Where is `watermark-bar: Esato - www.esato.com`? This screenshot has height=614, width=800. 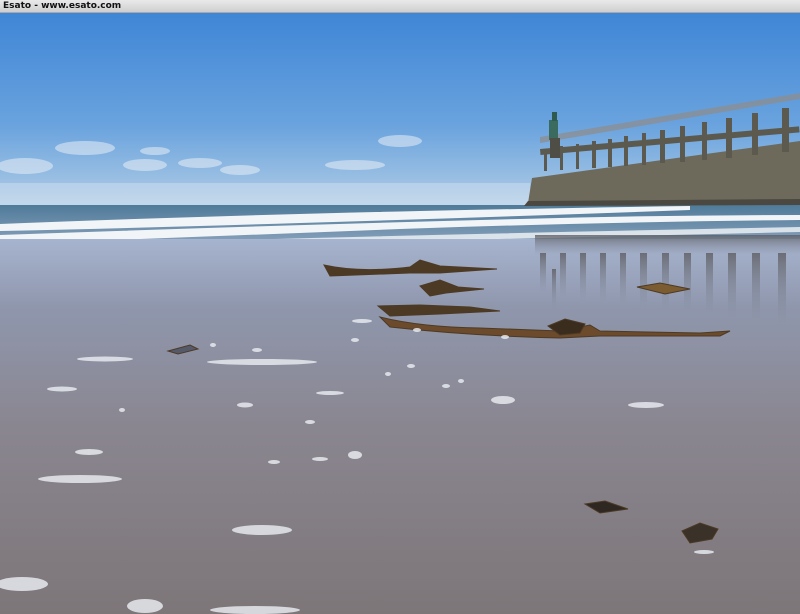
watermark-bar: Esato - www.esato.com is located at coordinates (400, 6).